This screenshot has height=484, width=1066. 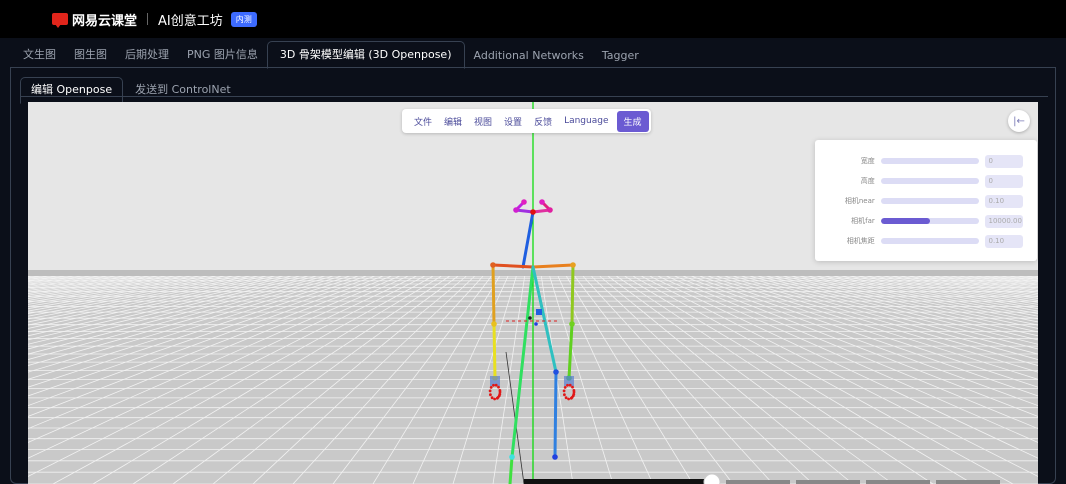 What do you see at coordinates (620, 58) in the screenshot?
I see `tab-tagger: Tagger` at bounding box center [620, 58].